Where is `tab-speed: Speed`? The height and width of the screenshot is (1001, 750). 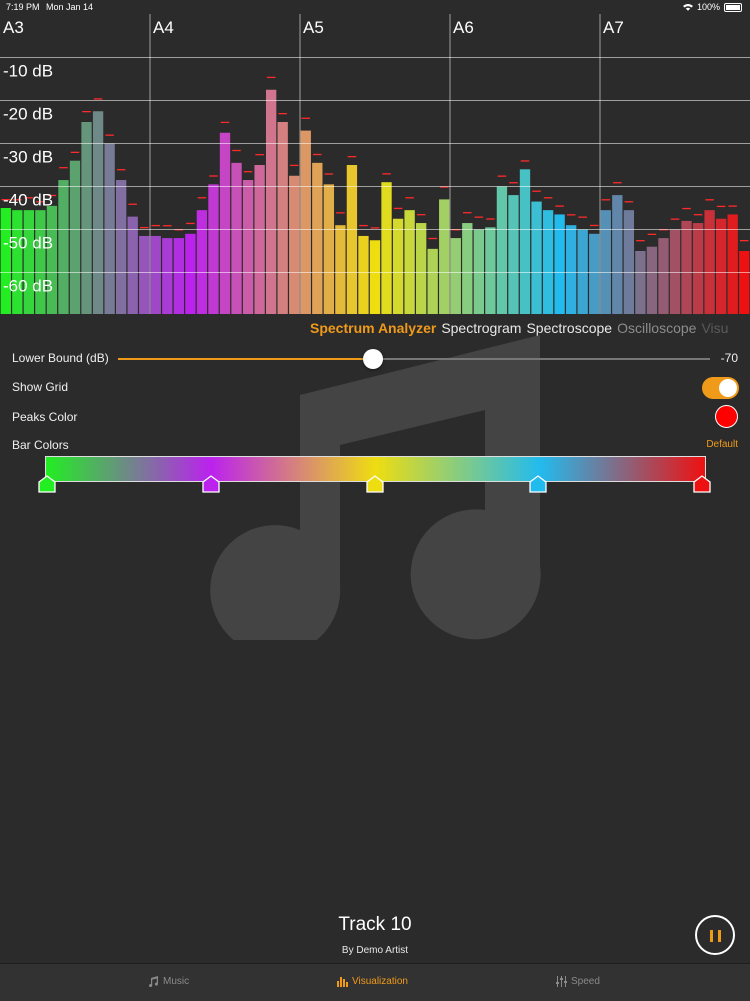 tab-speed: Speed is located at coordinates (578, 981).